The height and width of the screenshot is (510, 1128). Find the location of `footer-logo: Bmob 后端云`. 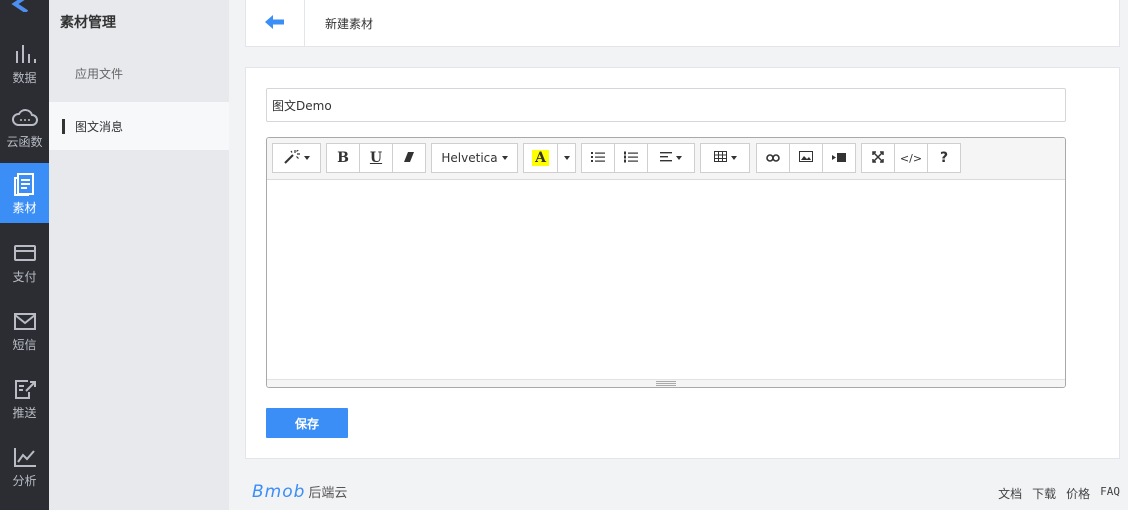

footer-logo: Bmob 后端云 is located at coordinates (299, 492).